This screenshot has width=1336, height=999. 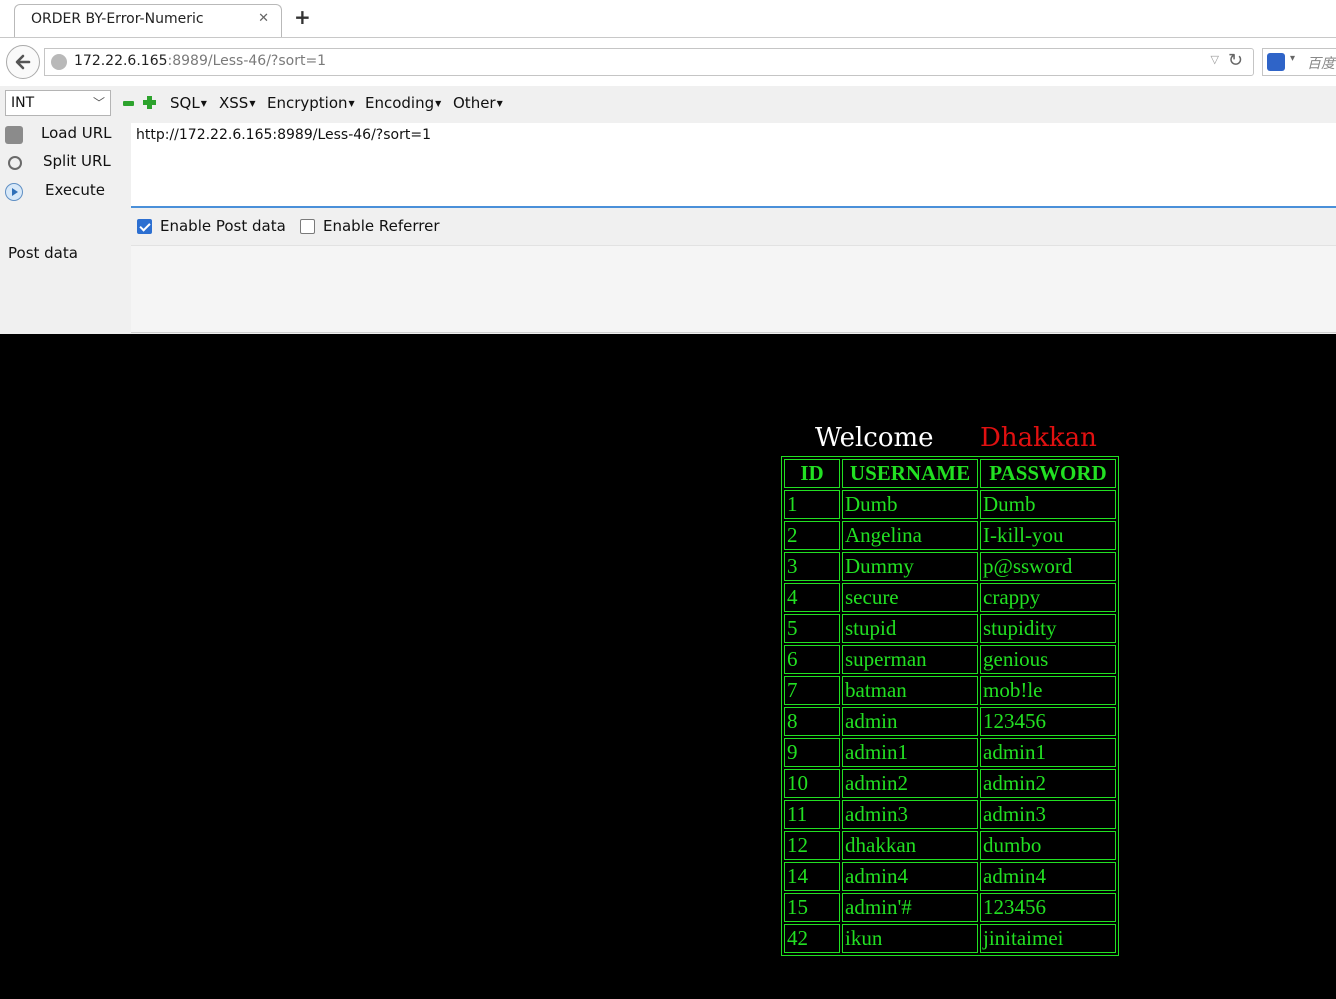 I want to click on table-header-row: ID USERNAME PASSWORD, so click(x=950, y=473).